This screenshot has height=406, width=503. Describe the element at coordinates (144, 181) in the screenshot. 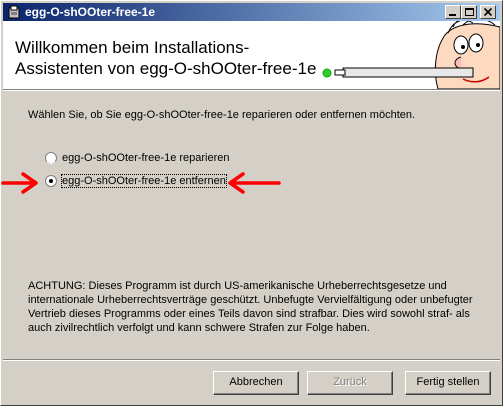

I see `option-remove-label: egg-O-shOOter-free-1e entfernen` at that location.